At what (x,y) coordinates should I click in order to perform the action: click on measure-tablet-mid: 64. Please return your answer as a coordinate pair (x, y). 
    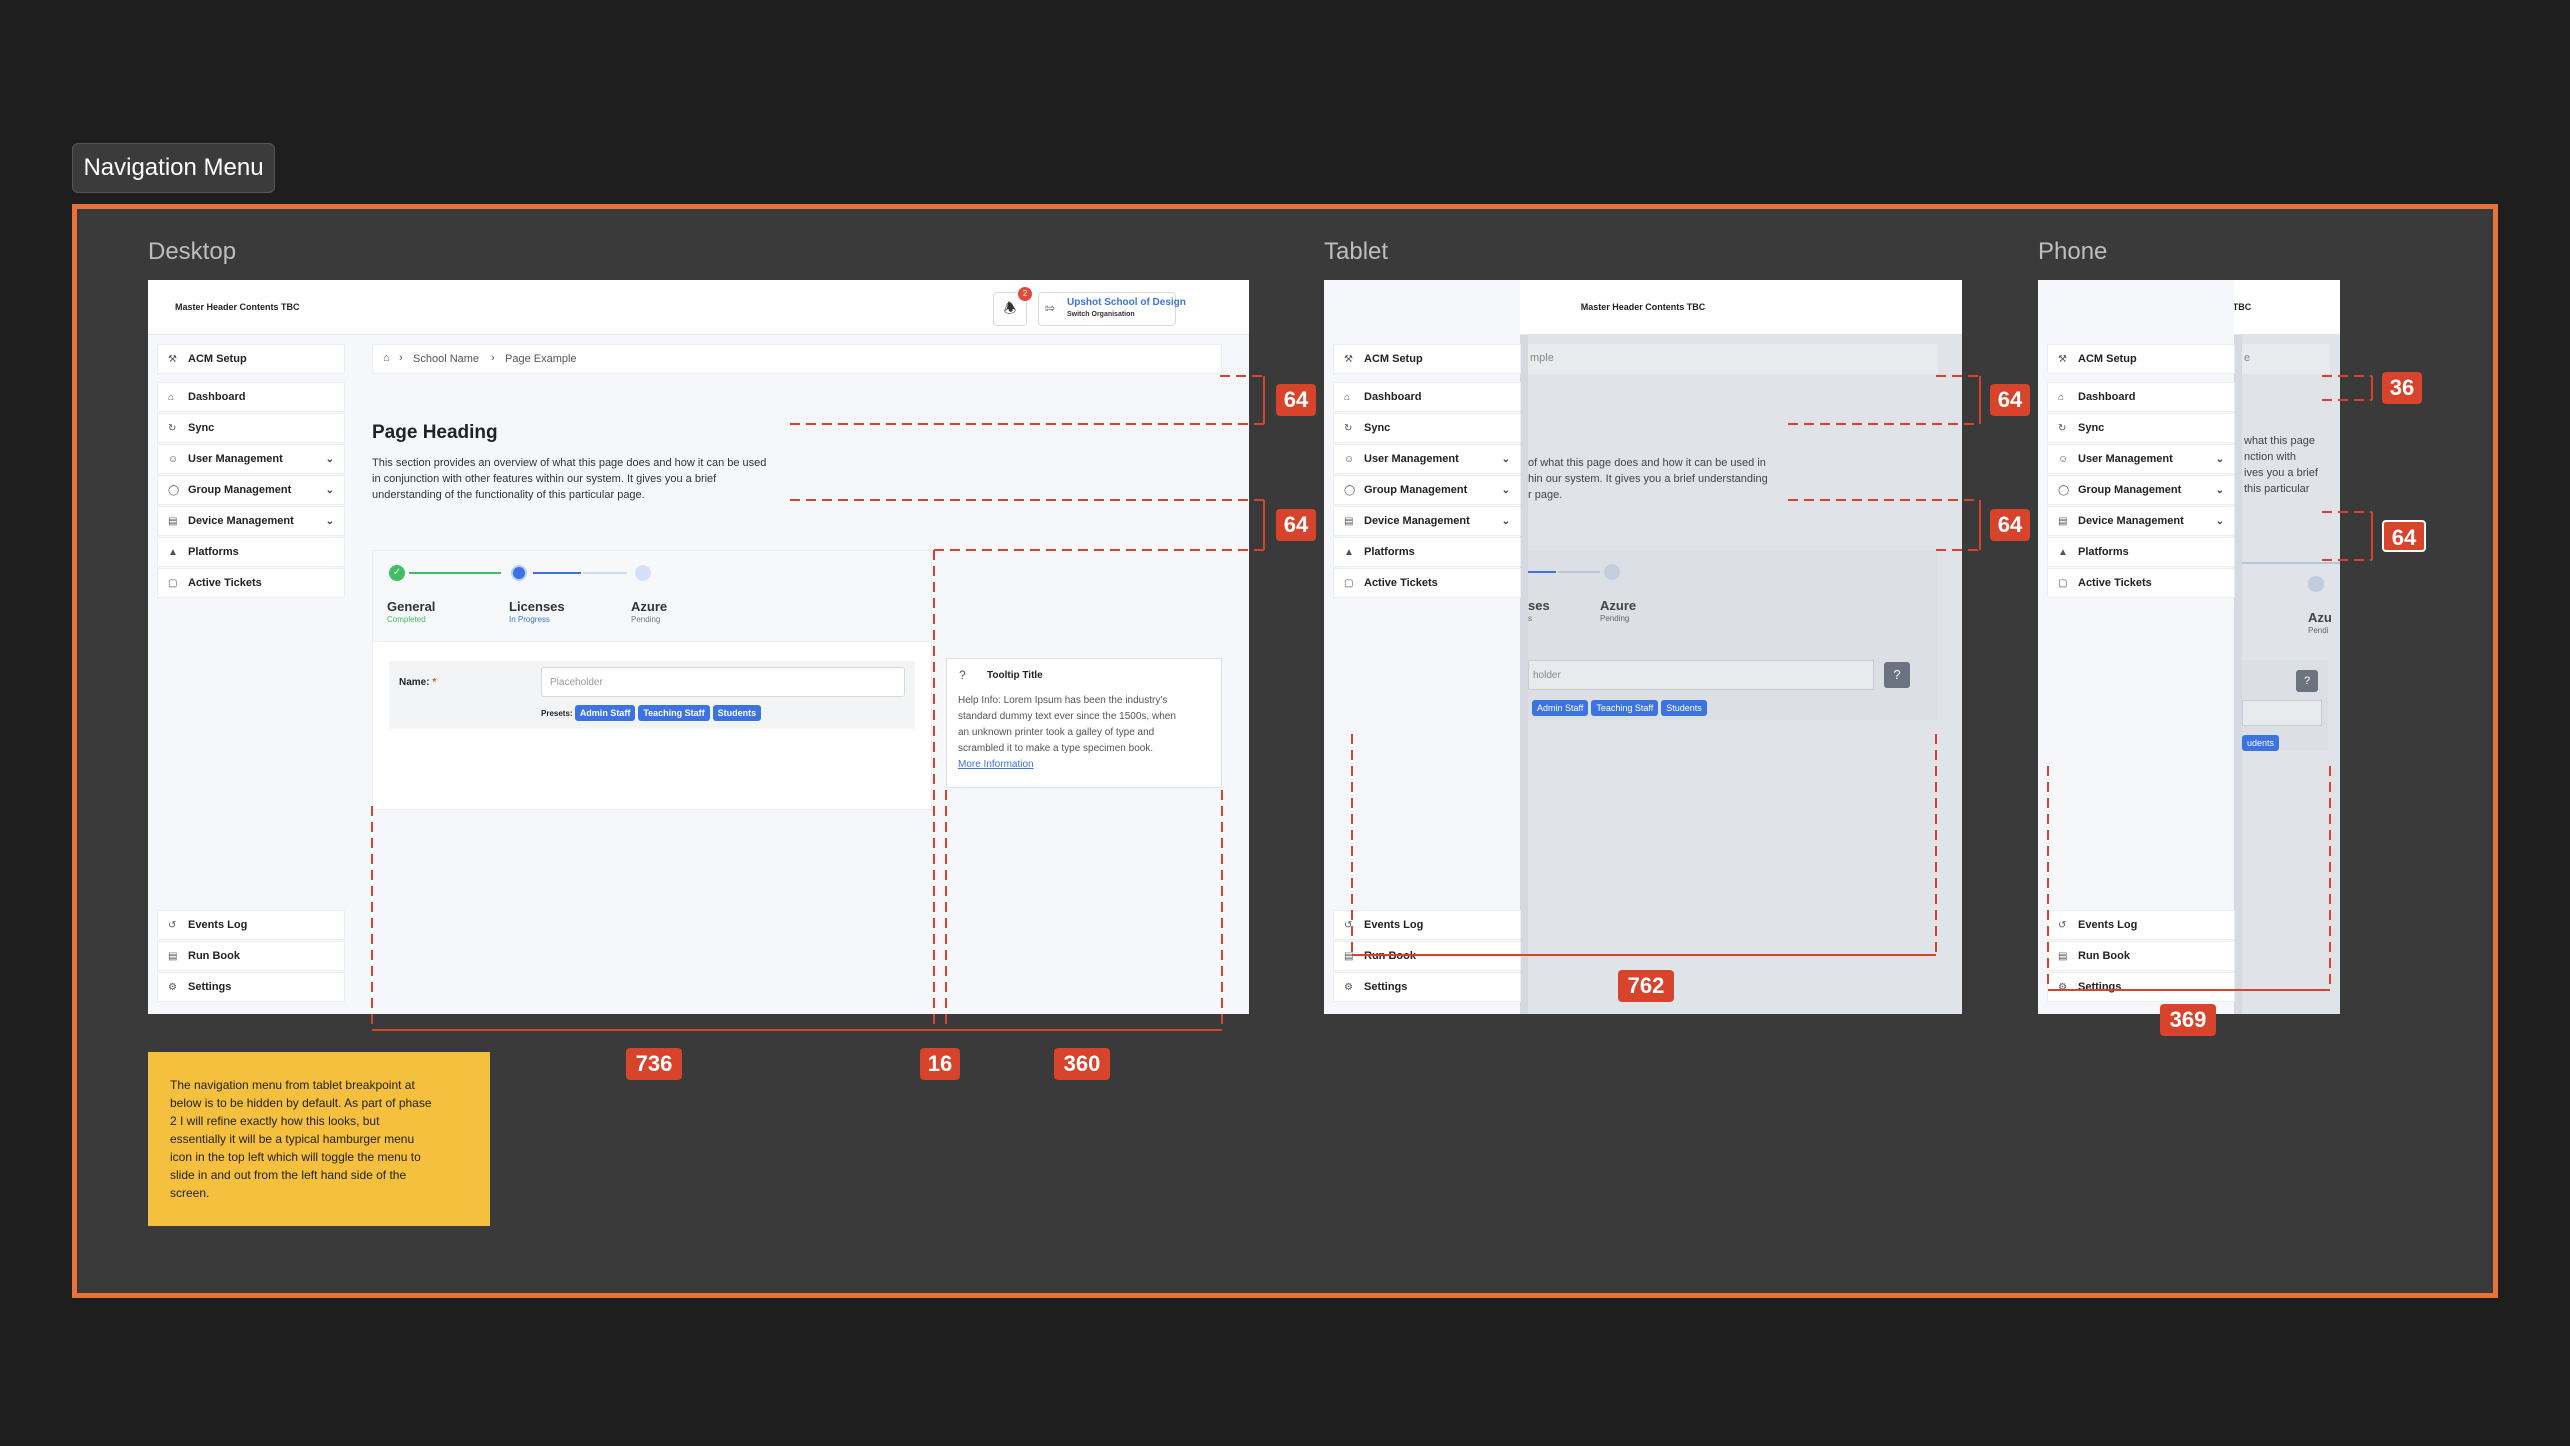
    Looking at the image, I should click on (2010, 525).